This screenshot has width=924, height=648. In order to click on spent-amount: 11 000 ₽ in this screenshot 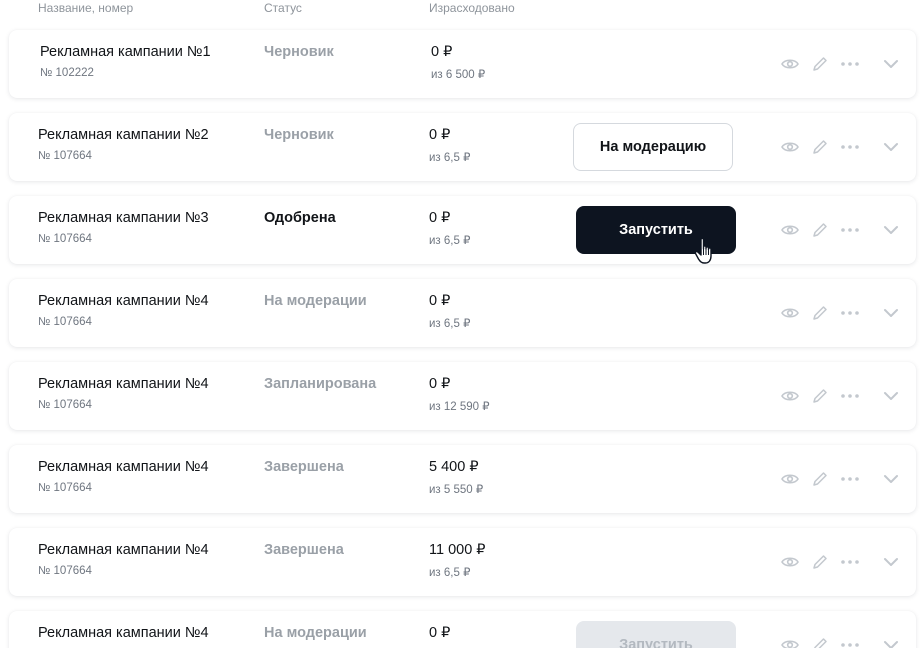, I will do `click(457, 550)`.